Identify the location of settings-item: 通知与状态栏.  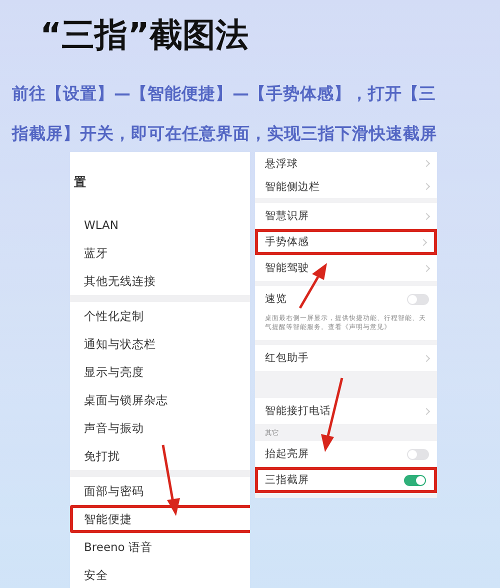
(160, 344).